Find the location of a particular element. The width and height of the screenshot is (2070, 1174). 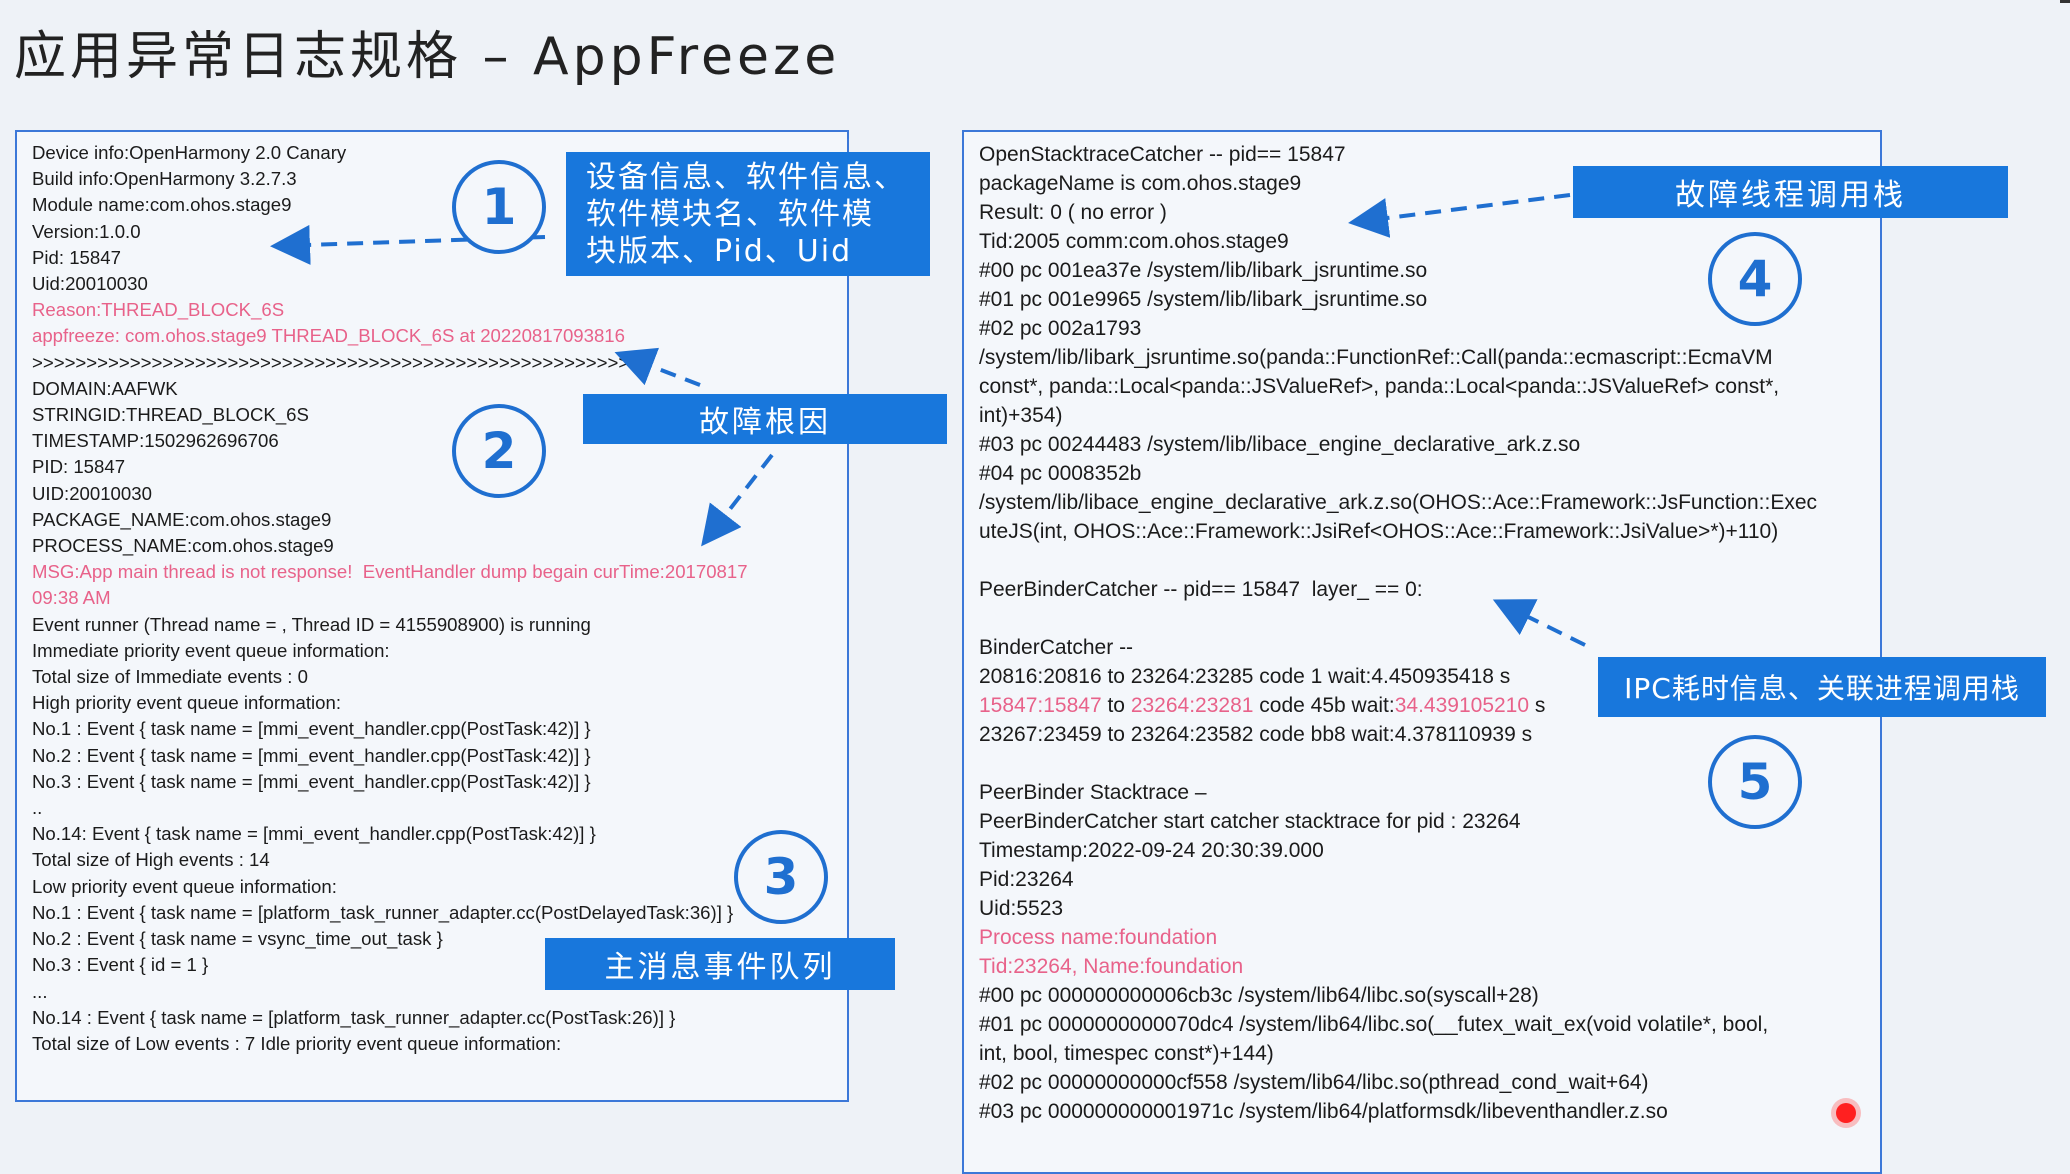

page-title: 应用异常日志规格 – AppFreeze is located at coordinates (427, 57).